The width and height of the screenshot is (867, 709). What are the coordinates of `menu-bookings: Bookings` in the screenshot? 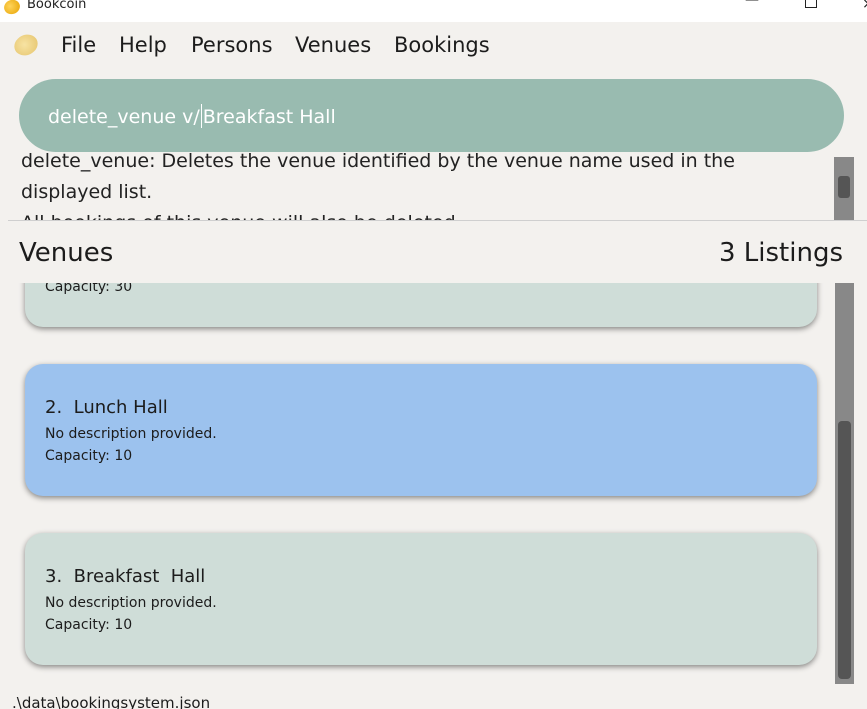 It's located at (442, 45).